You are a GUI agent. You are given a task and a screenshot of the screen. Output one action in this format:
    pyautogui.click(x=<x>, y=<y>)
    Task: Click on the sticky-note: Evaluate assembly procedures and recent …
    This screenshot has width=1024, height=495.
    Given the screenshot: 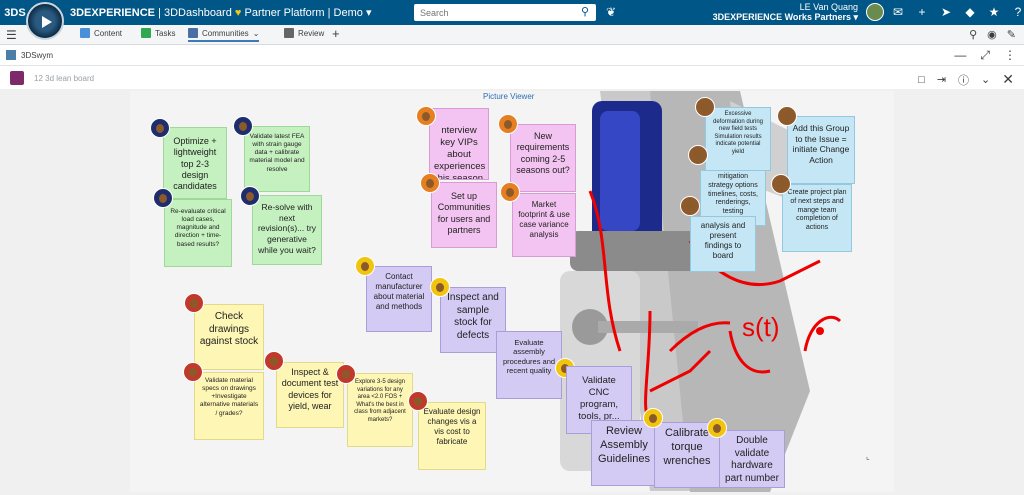 What is the action you would take?
    pyautogui.click(x=529, y=365)
    